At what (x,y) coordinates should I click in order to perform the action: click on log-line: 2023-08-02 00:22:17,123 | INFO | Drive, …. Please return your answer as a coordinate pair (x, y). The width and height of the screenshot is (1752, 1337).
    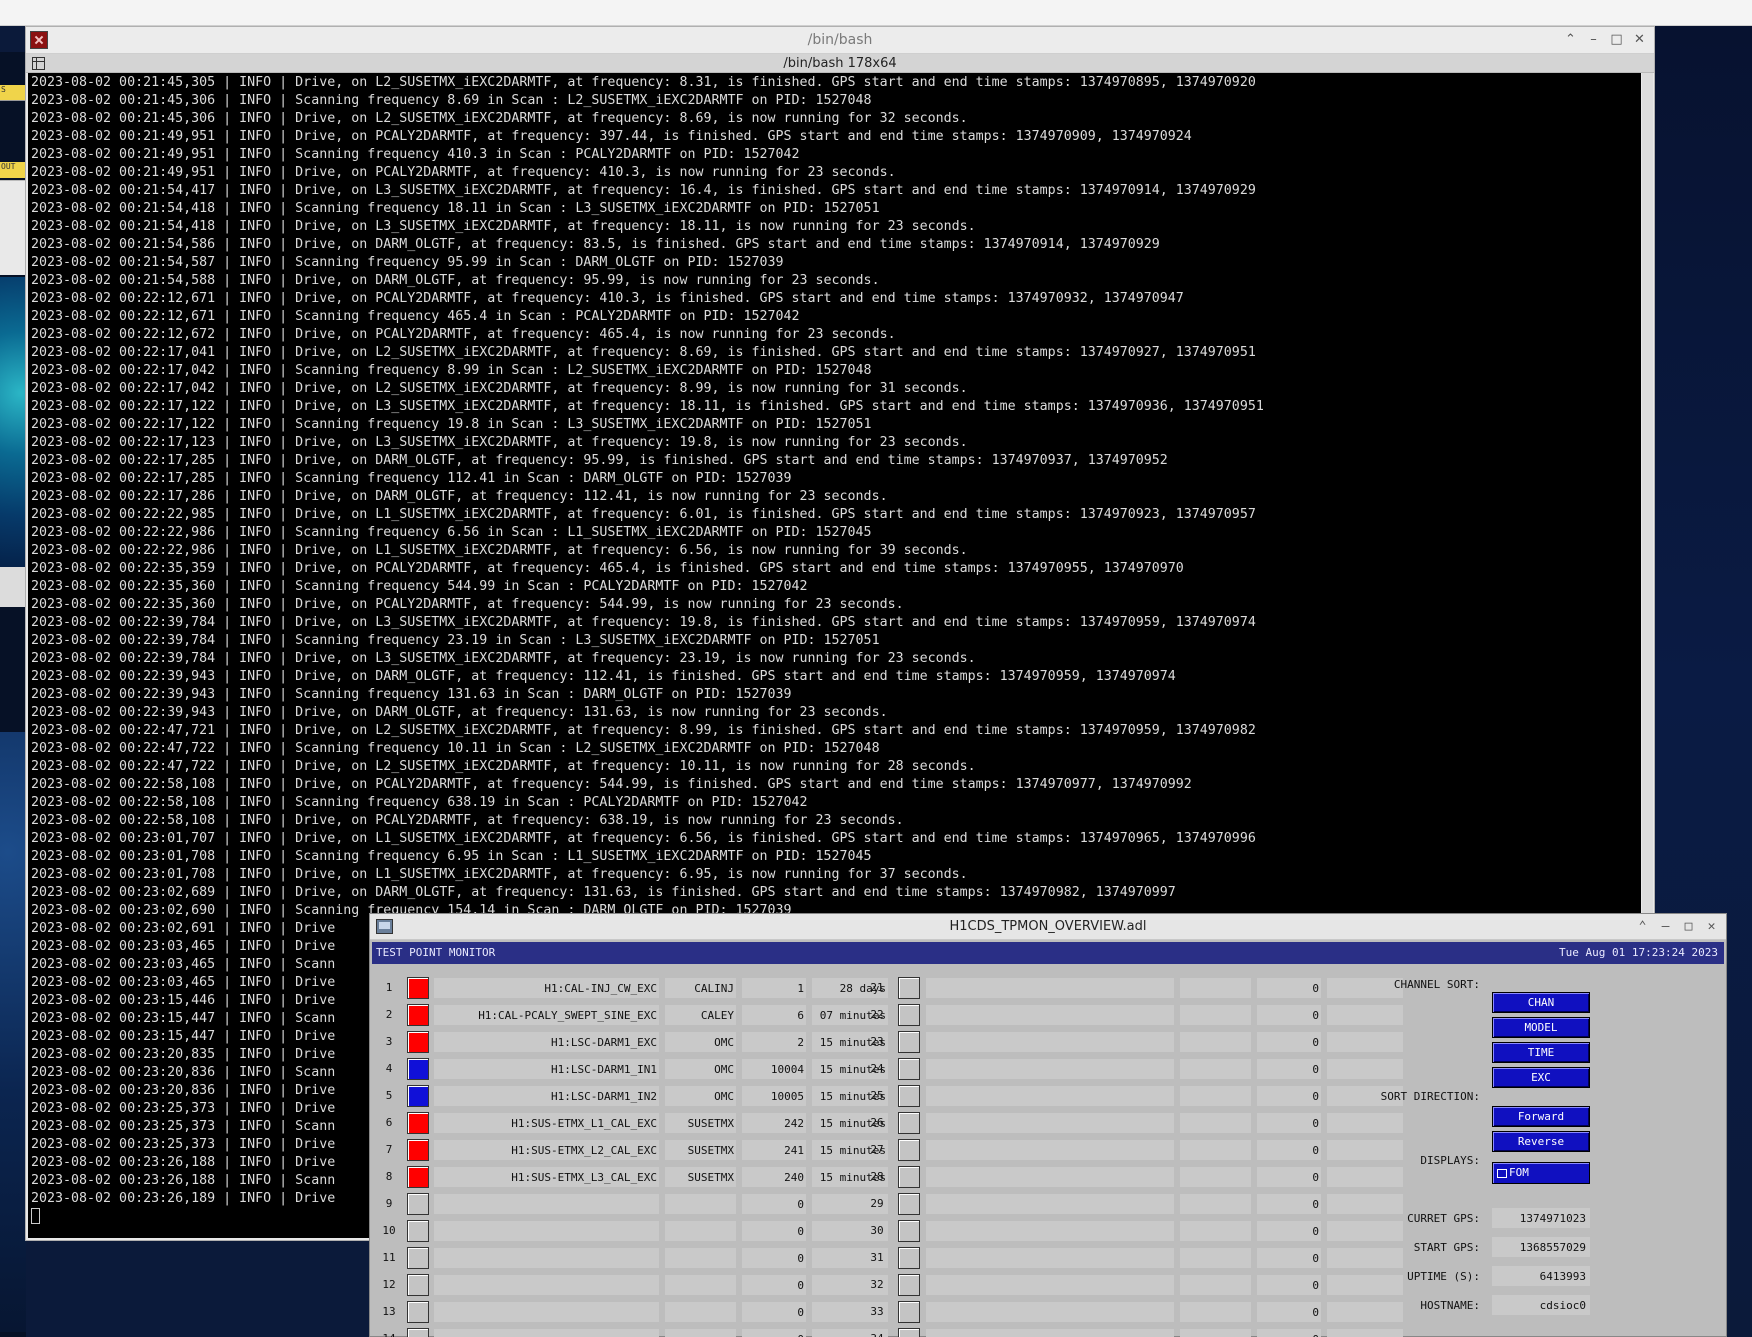
    Looking at the image, I should click on (499, 442).